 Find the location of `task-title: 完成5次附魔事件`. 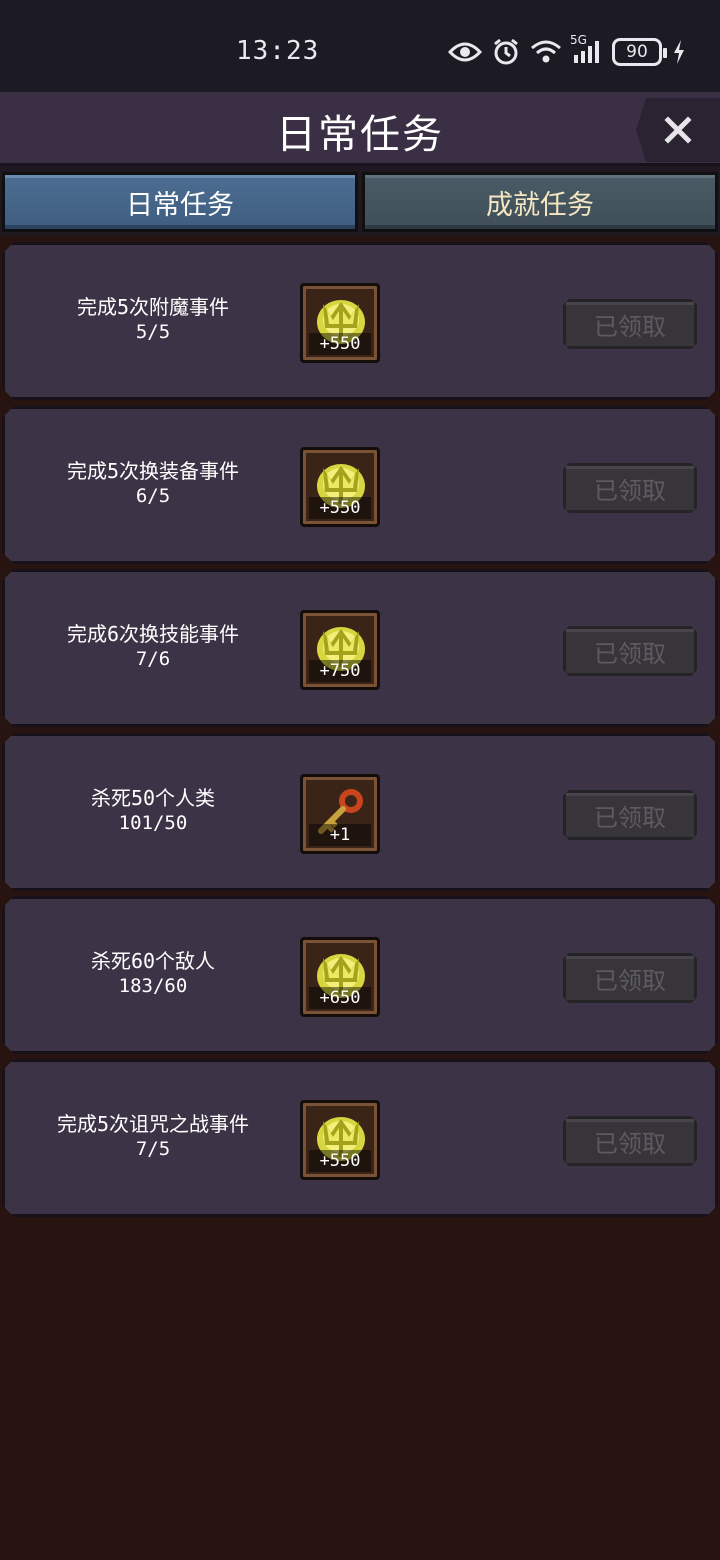

task-title: 完成5次附魔事件 is located at coordinates (153, 307).